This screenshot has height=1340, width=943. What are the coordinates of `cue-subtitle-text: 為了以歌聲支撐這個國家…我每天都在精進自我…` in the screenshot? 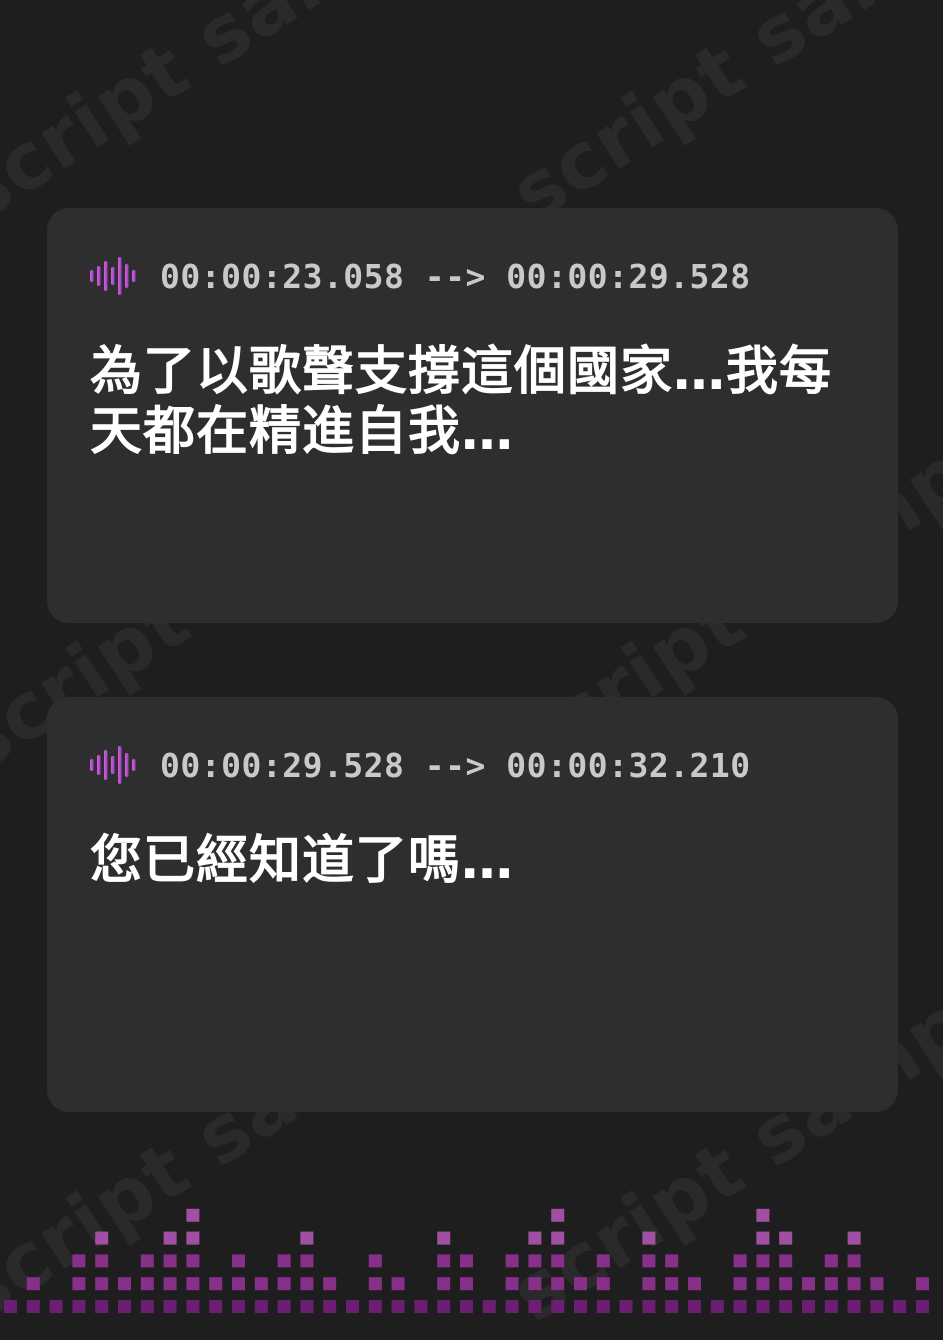 It's located at (461, 402).